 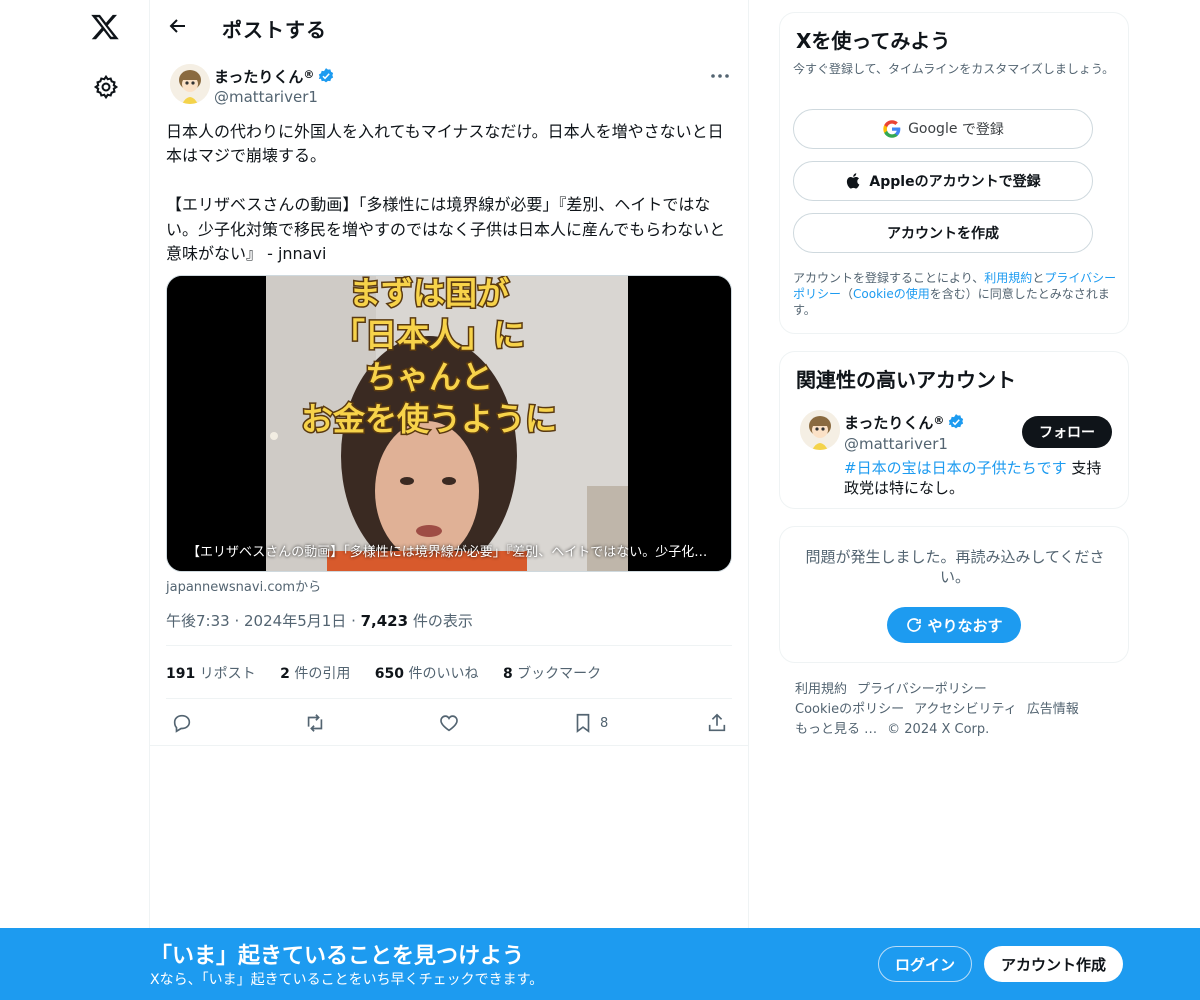 What do you see at coordinates (906, 380) in the screenshot?
I see `related-title: 関連性の高いアカウント` at bounding box center [906, 380].